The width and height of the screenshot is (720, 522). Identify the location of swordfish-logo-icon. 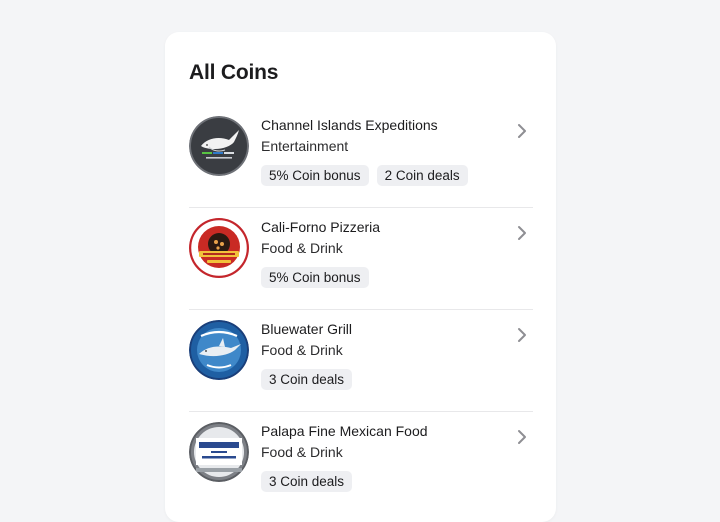
(219, 350).